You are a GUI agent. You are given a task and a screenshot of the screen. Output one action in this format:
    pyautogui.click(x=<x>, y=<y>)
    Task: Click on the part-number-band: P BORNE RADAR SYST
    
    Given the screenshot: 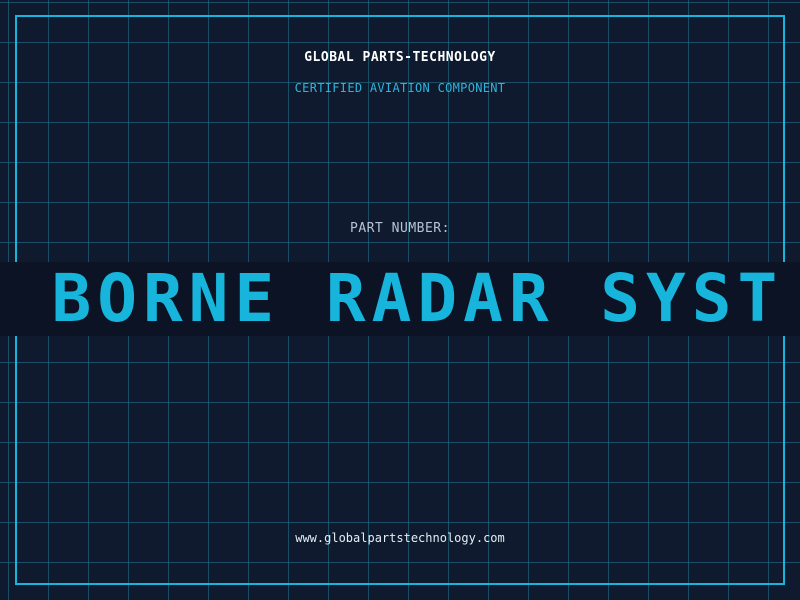 What is the action you would take?
    pyautogui.click(x=400, y=299)
    